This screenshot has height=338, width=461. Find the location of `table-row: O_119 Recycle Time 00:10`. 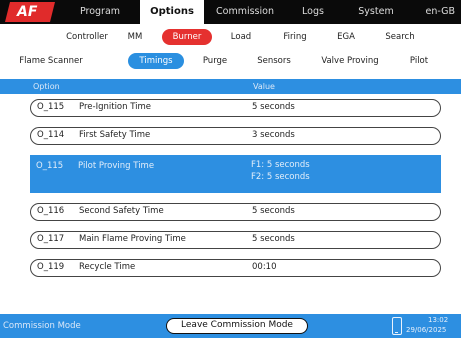

table-row: O_119 Recycle Time 00:10 is located at coordinates (235, 268).